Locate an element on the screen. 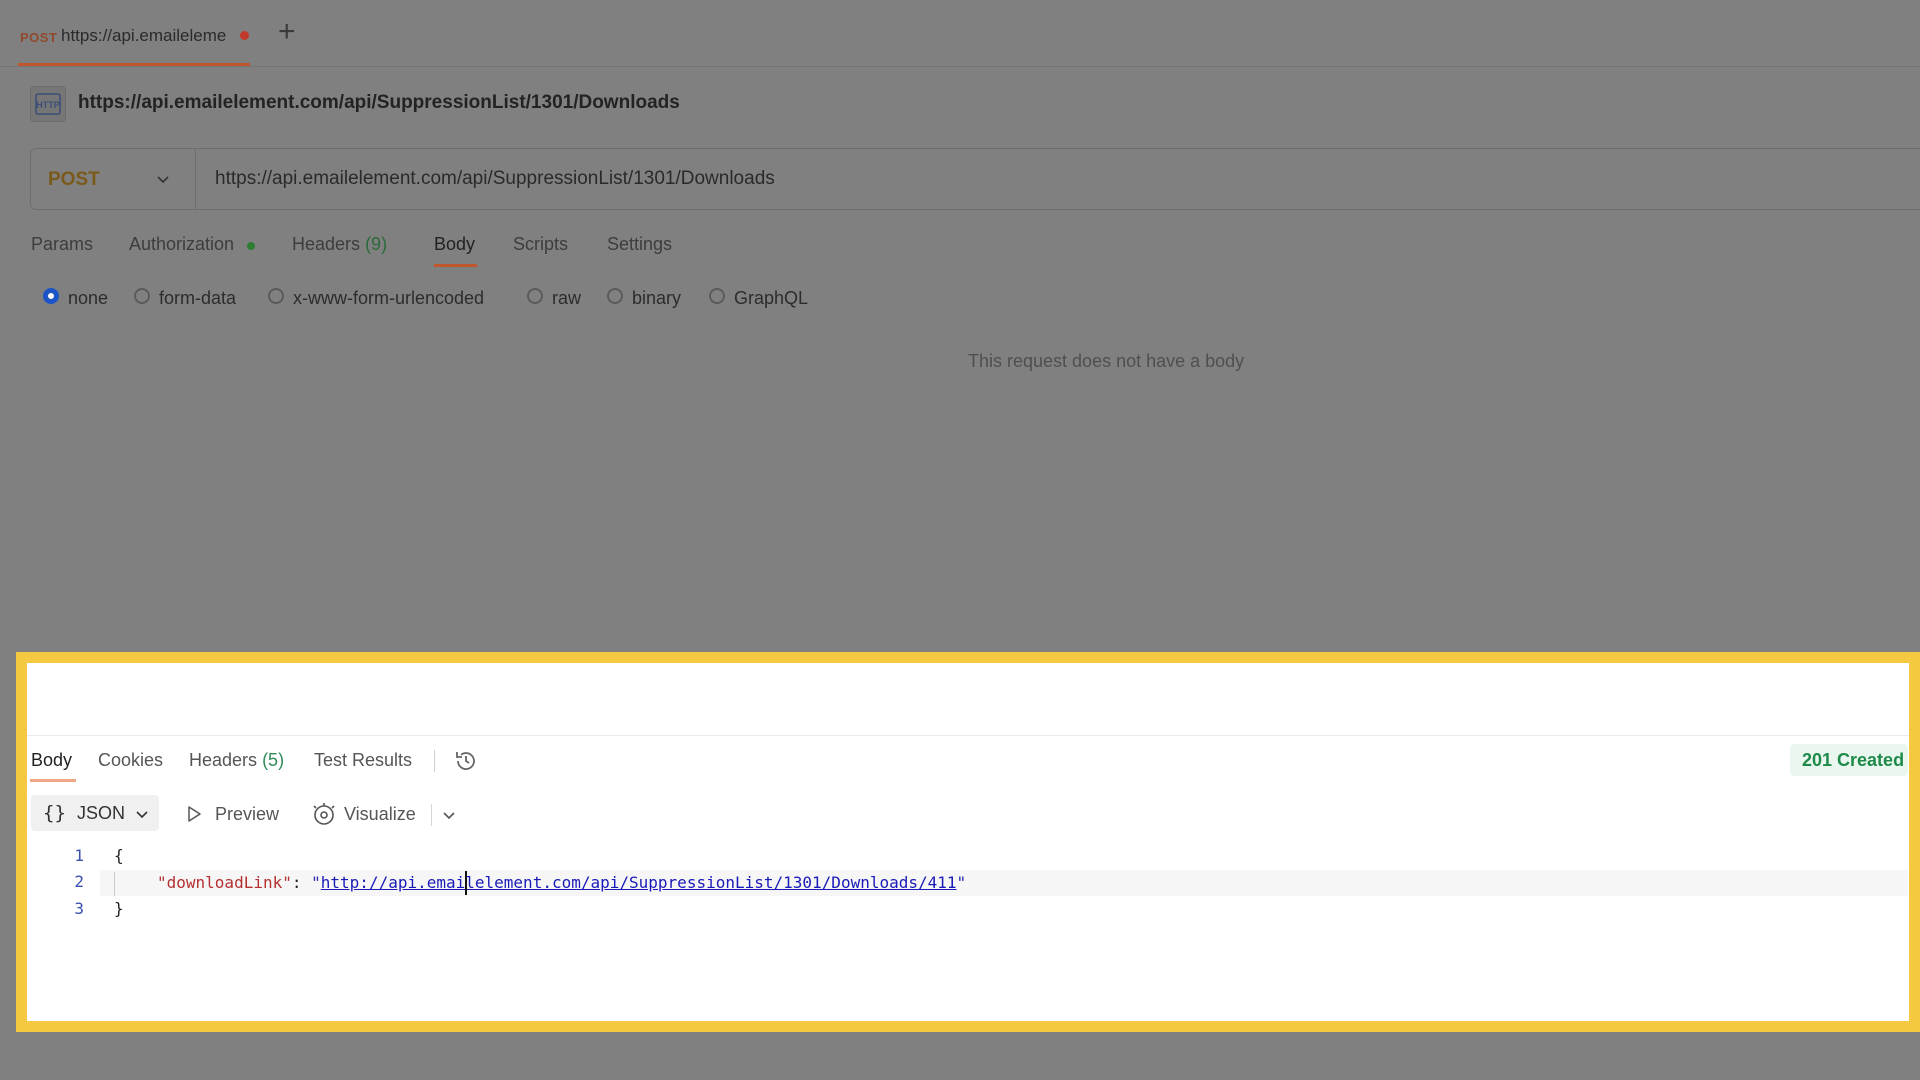 The width and height of the screenshot is (1920, 1080). format-label: JSON is located at coordinates (101, 813).